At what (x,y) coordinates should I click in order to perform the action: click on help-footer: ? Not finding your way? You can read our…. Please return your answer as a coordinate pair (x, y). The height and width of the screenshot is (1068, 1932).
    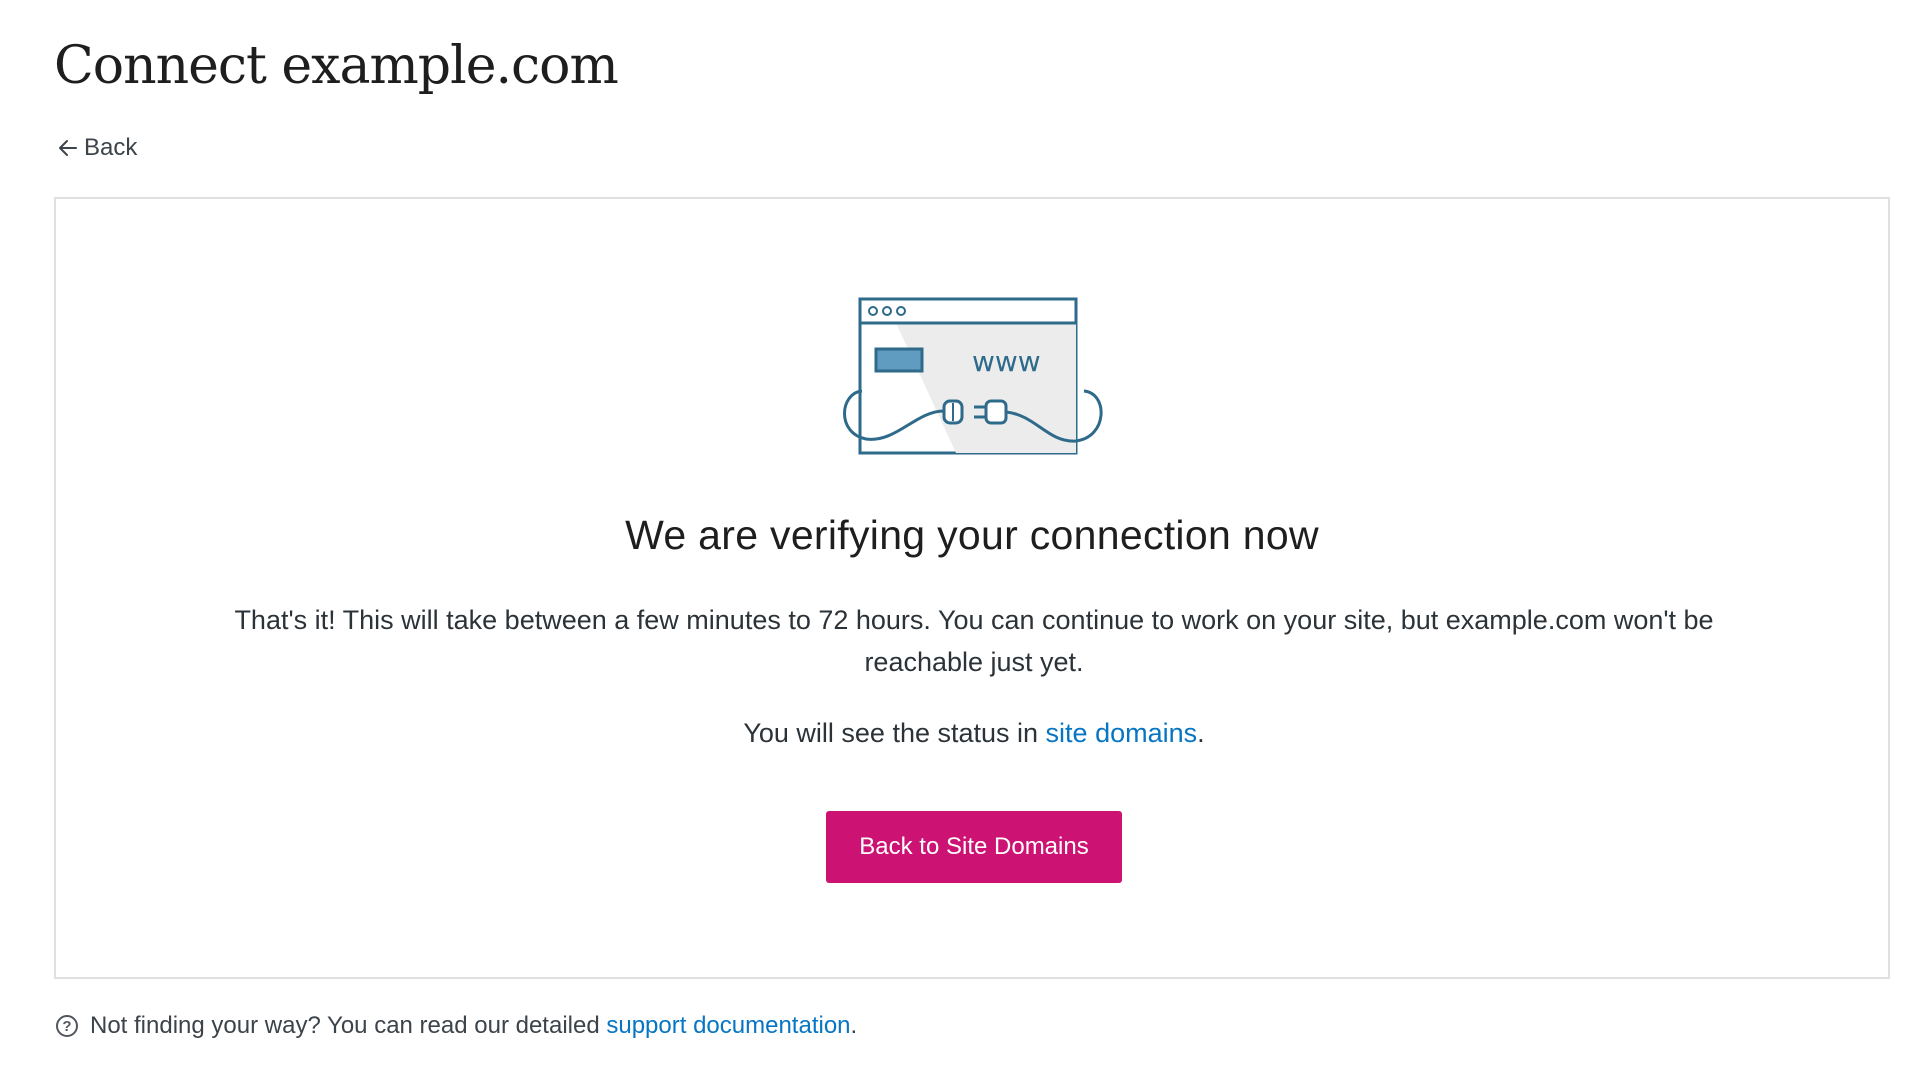
    Looking at the image, I should click on (456, 1026).